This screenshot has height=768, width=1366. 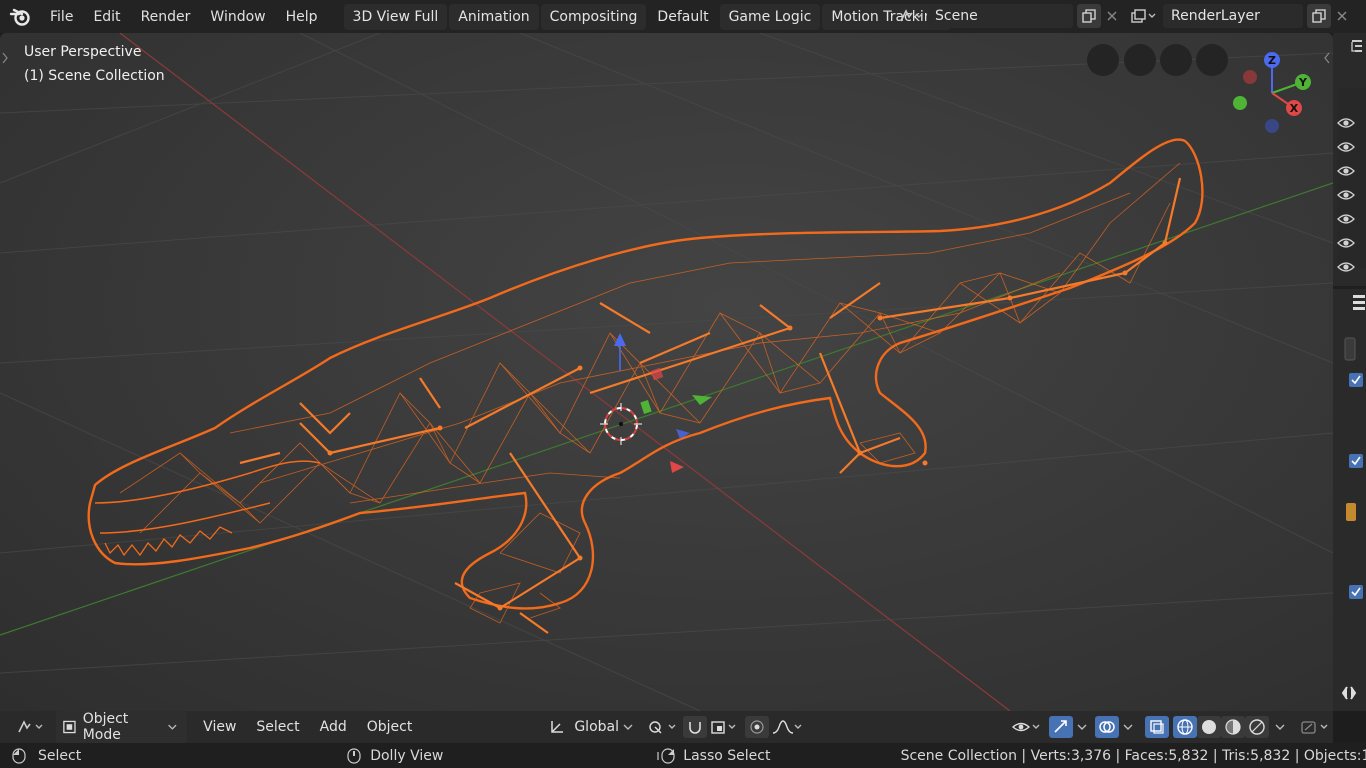 What do you see at coordinates (1233, 727) in the screenshot?
I see `shading-material-icon` at bounding box center [1233, 727].